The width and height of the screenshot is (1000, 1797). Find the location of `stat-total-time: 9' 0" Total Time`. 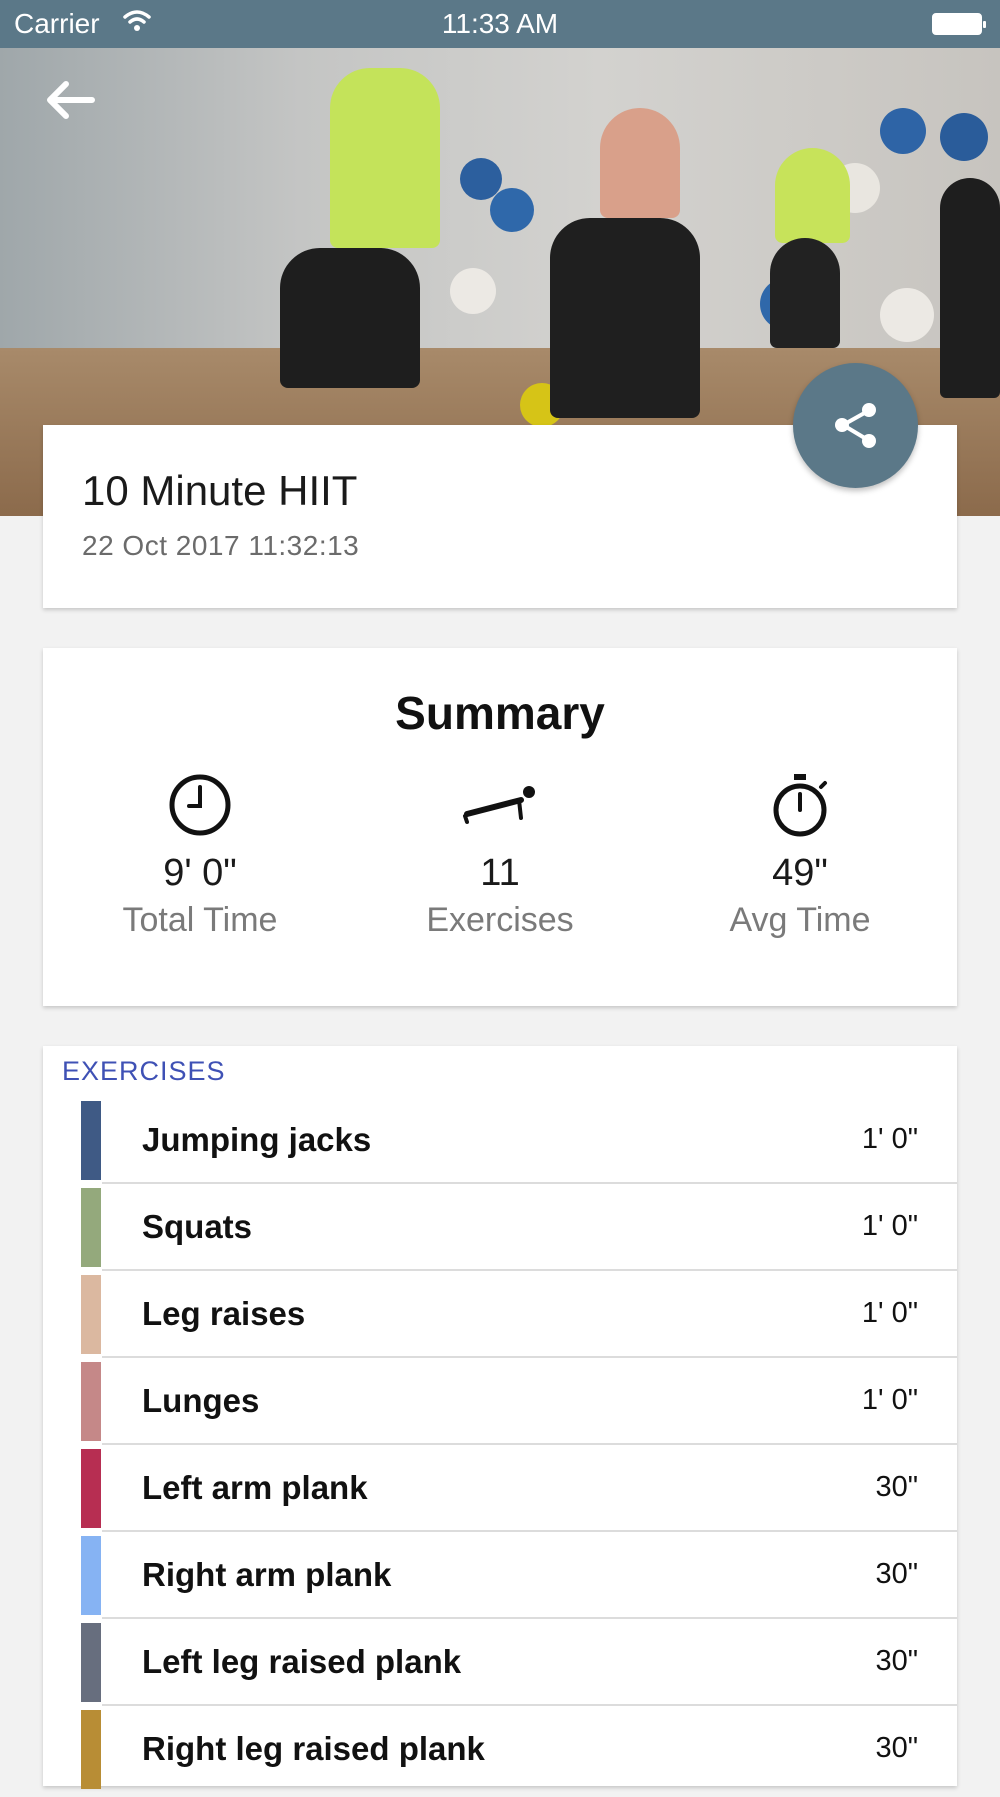

stat-total-time: 9' 0" Total Time is located at coordinates (200, 856).